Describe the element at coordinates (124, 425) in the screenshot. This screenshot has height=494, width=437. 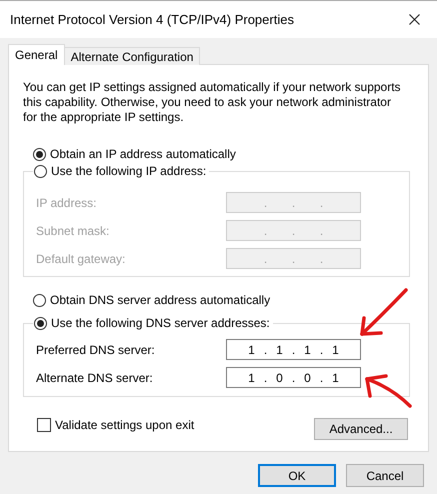
I see `checkbox-label: Validate settings upon exit` at that location.